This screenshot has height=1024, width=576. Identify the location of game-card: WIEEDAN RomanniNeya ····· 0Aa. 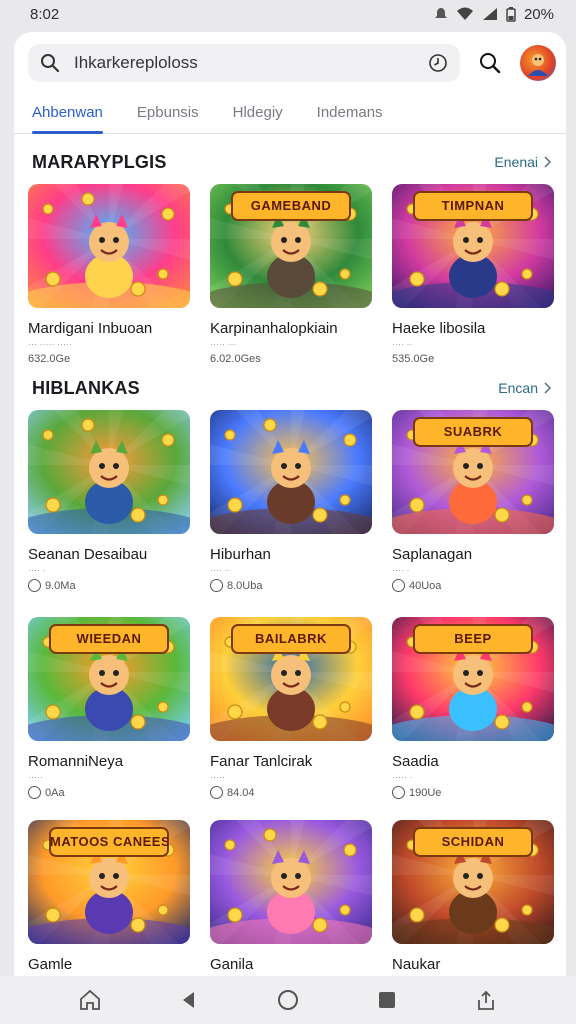
(109, 708).